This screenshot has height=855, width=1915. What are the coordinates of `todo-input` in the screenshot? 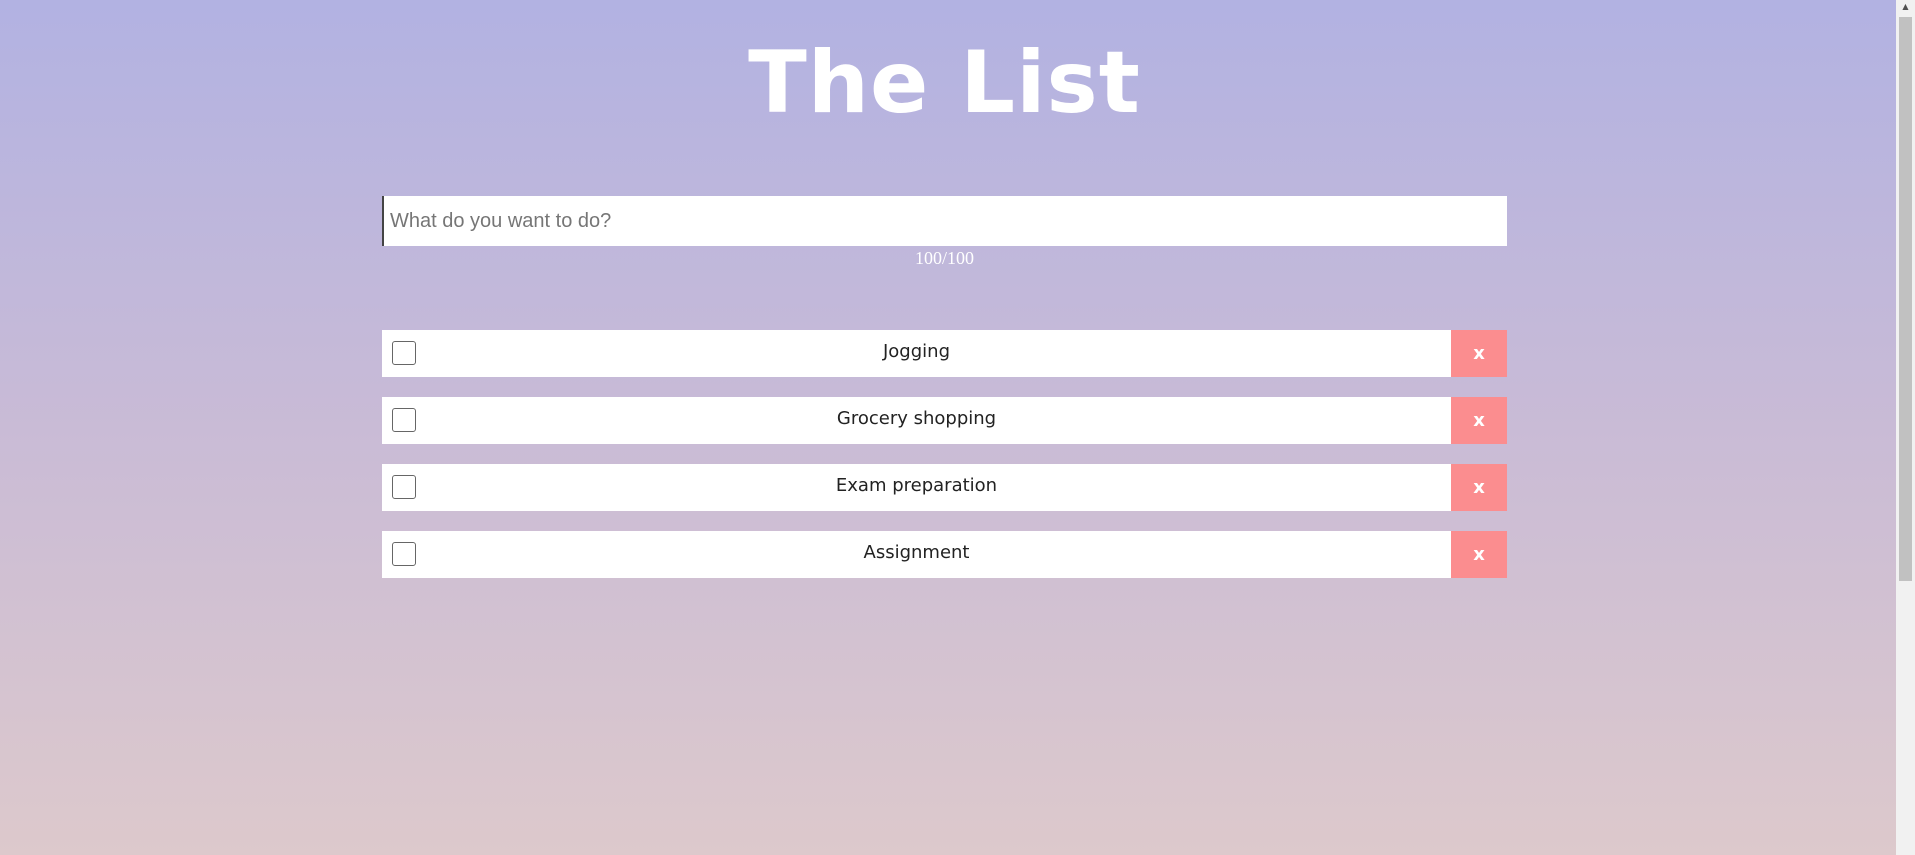 It's located at (944, 221).